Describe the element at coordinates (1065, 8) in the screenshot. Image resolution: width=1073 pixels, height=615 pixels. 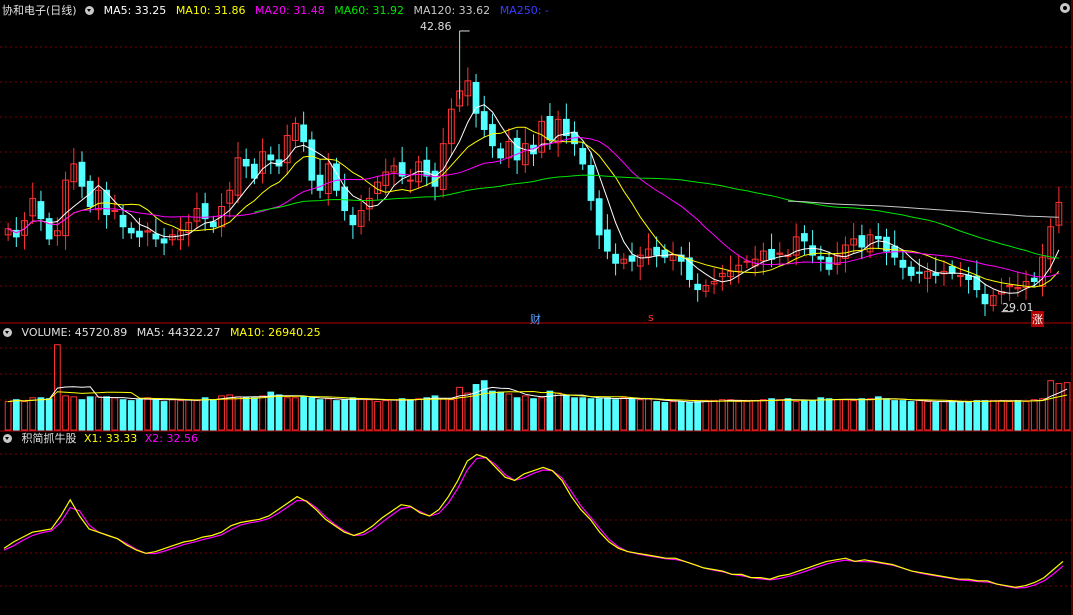
I see `settings-gear-icon` at that location.